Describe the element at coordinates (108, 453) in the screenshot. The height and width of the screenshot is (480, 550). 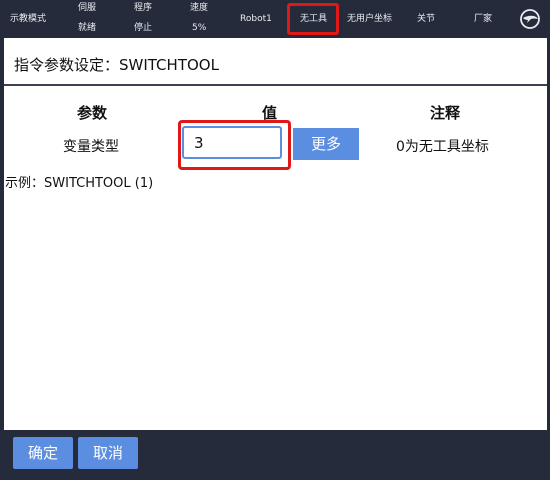
I see `cancel-button: 取消` at that location.